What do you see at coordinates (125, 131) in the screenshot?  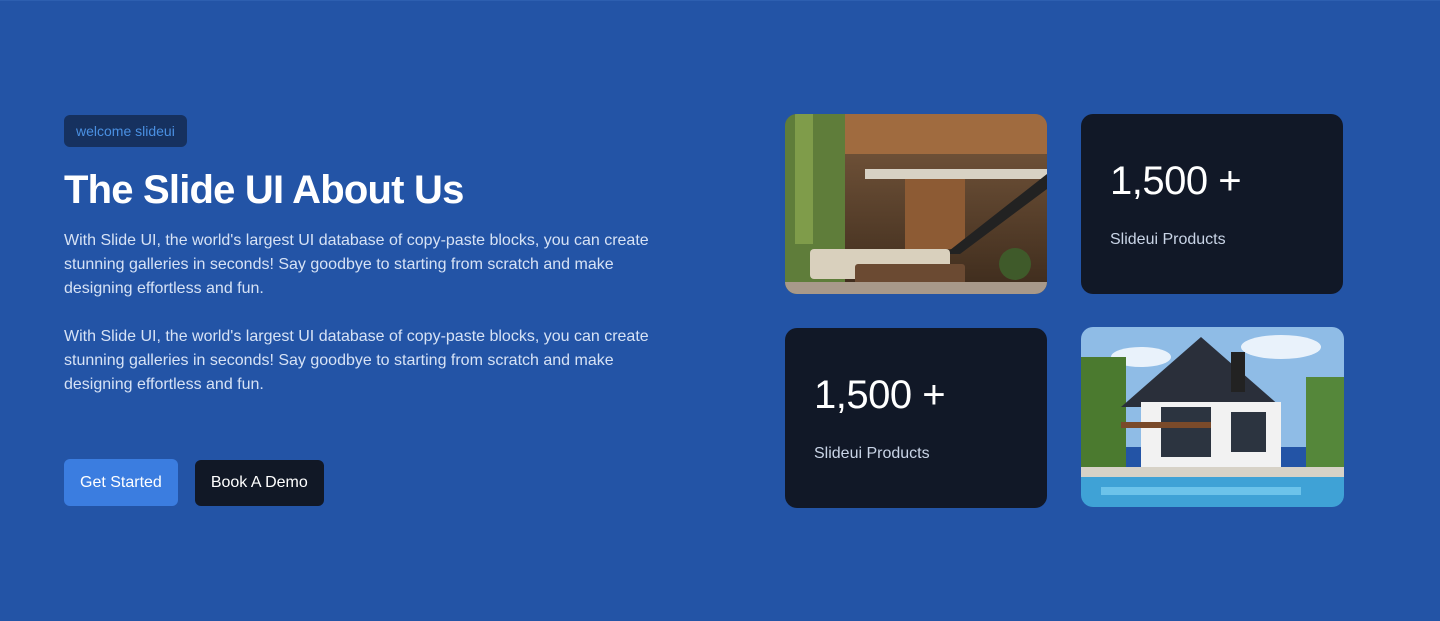 I see `welcome-badge: welcome slideui` at bounding box center [125, 131].